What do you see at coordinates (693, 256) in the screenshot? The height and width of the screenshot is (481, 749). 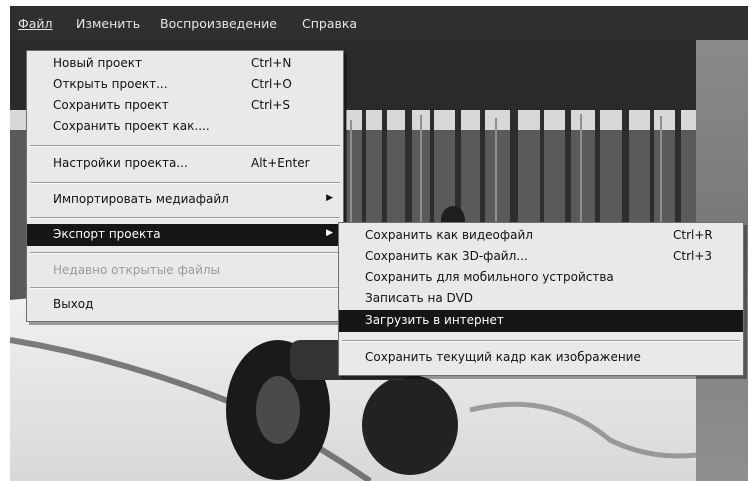 I see `item-shortcut: Ctrl+3` at bounding box center [693, 256].